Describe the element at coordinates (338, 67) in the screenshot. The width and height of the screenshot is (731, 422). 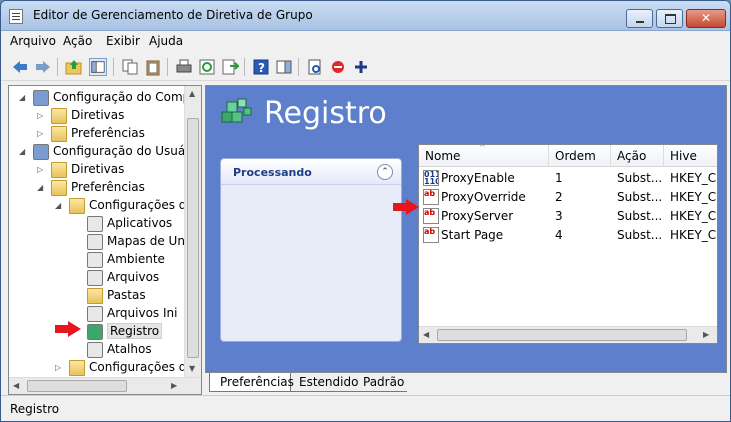
I see `stop-icon` at that location.